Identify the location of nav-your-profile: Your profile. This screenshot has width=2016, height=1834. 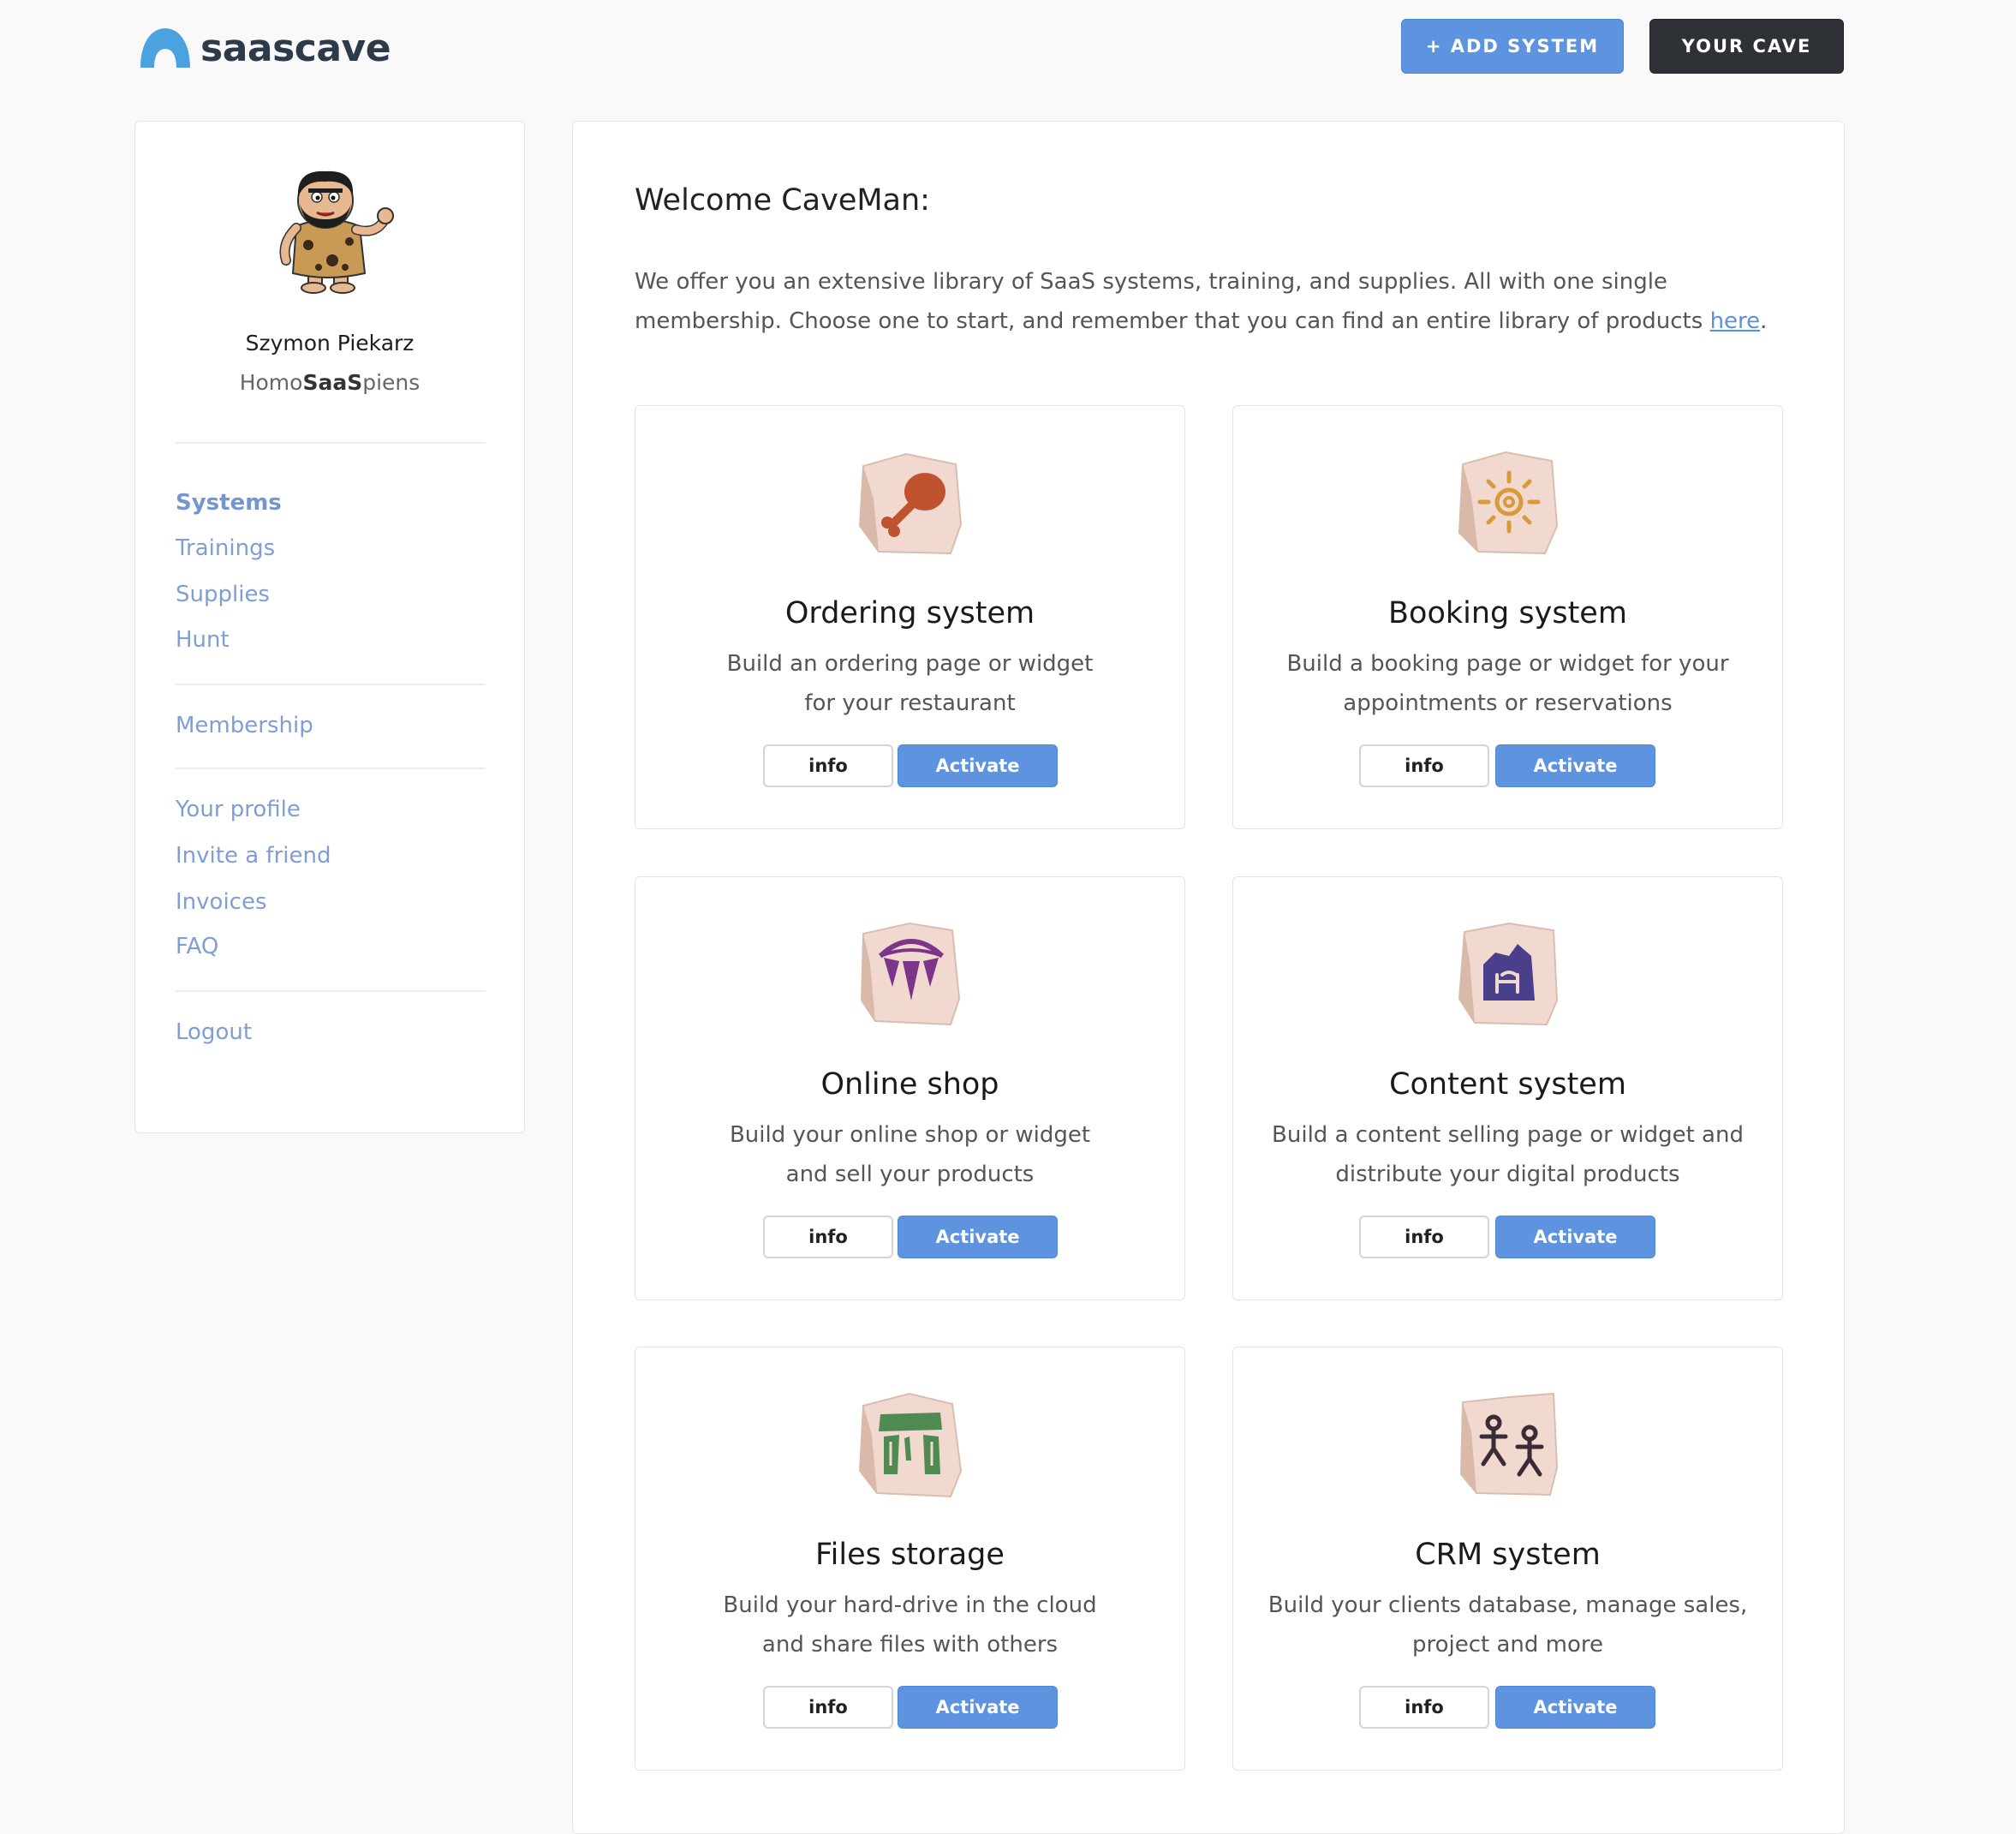
(238, 810).